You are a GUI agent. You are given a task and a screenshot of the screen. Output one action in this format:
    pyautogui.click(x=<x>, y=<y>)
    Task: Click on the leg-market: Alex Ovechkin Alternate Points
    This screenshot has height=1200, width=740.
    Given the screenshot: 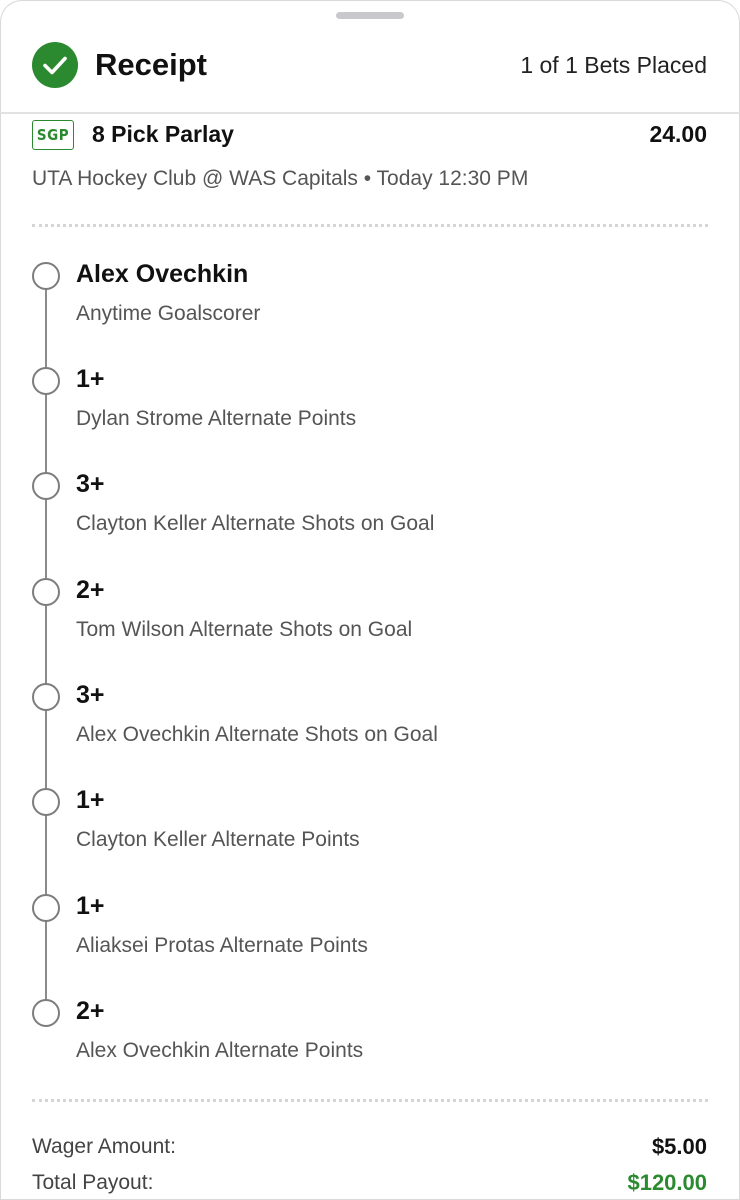 What is the action you would take?
    pyautogui.click(x=220, y=1050)
    